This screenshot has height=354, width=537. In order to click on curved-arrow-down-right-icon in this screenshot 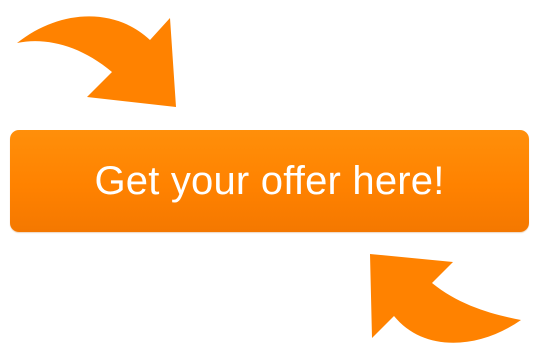, I will do `click(96, 61)`.